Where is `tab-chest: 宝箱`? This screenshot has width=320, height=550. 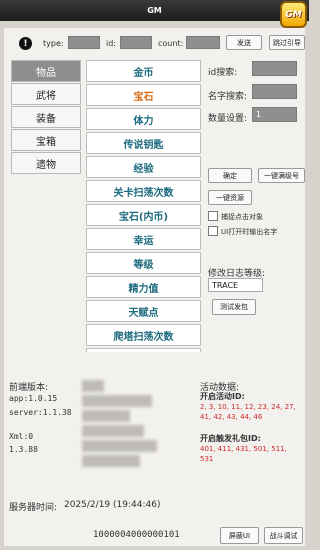
tab-chest: 宝箱 is located at coordinates (46, 140).